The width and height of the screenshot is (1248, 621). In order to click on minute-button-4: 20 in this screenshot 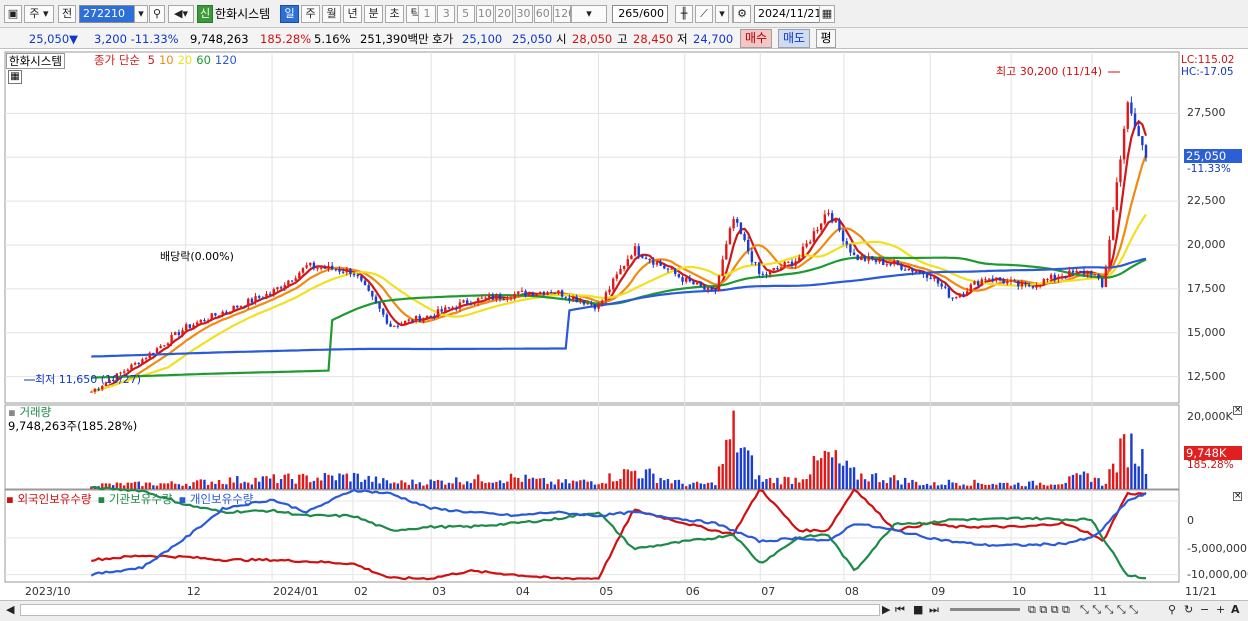, I will do `click(504, 14)`.